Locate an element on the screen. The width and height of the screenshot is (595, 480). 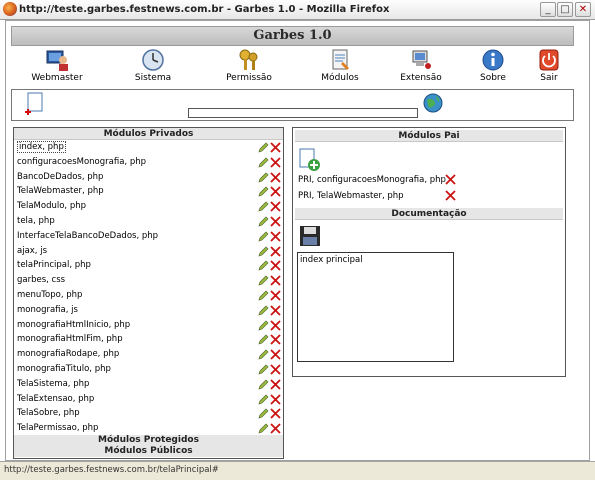
parent-module-row: PRI, configuracoesMonografia, php is located at coordinates (429, 180).